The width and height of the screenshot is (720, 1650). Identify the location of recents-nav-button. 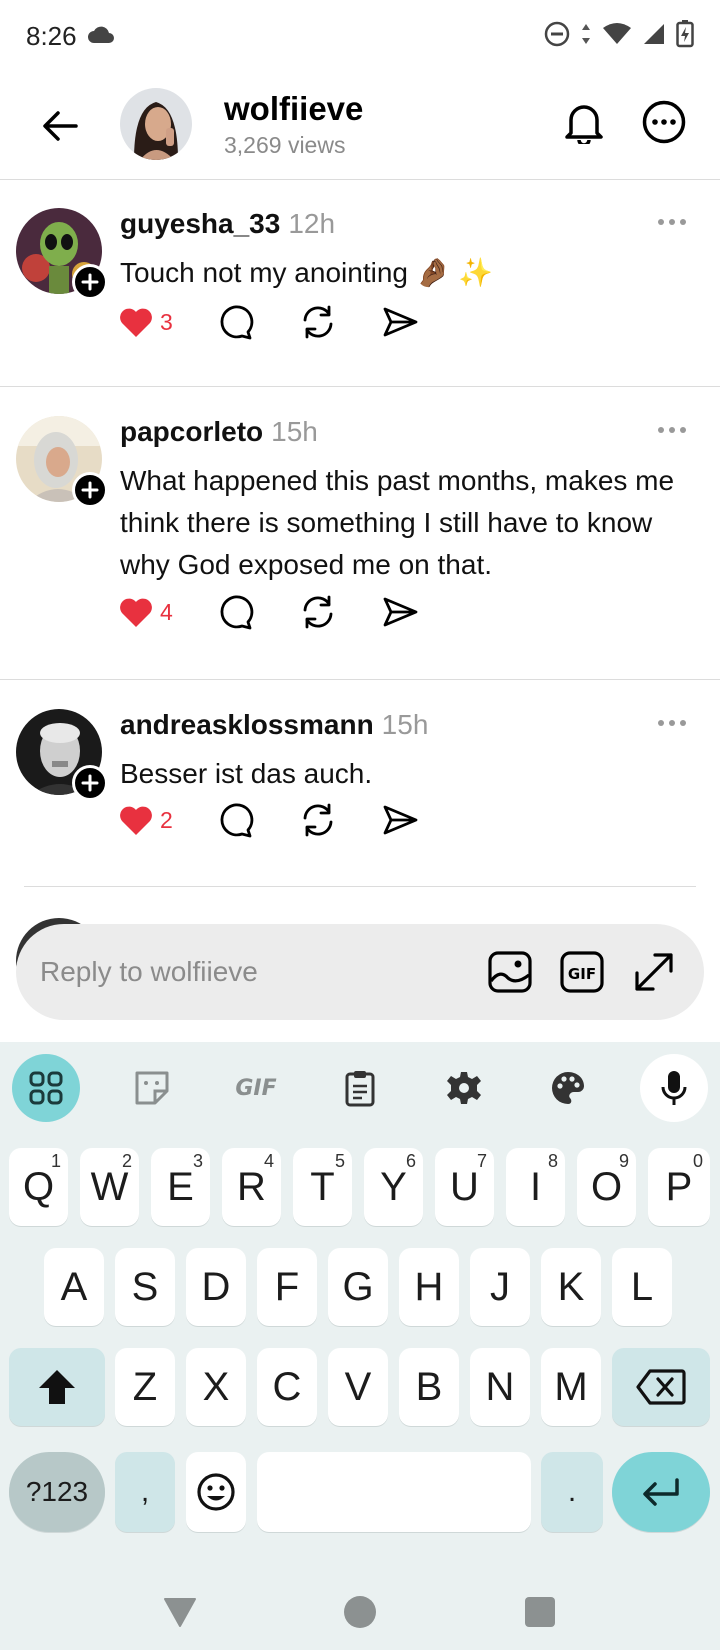
(540, 1612).